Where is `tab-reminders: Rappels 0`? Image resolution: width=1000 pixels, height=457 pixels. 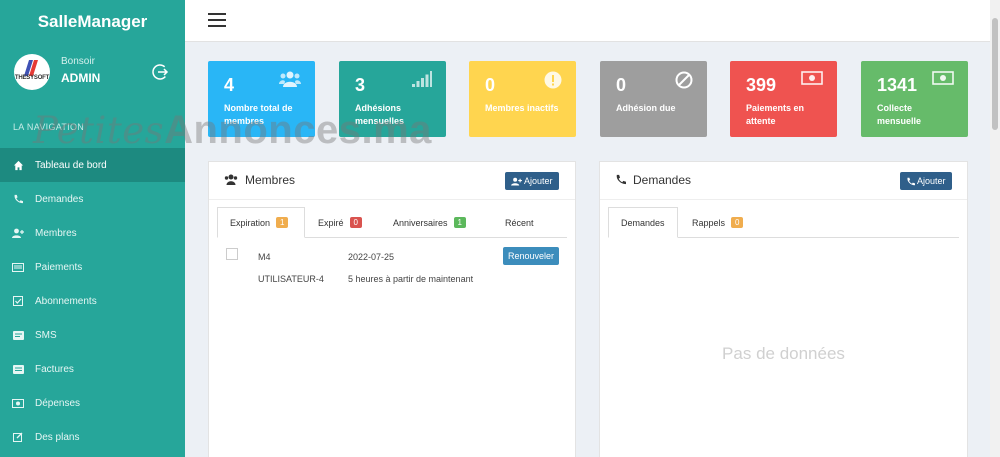
tab-reminders: Rappels 0 is located at coordinates (717, 222).